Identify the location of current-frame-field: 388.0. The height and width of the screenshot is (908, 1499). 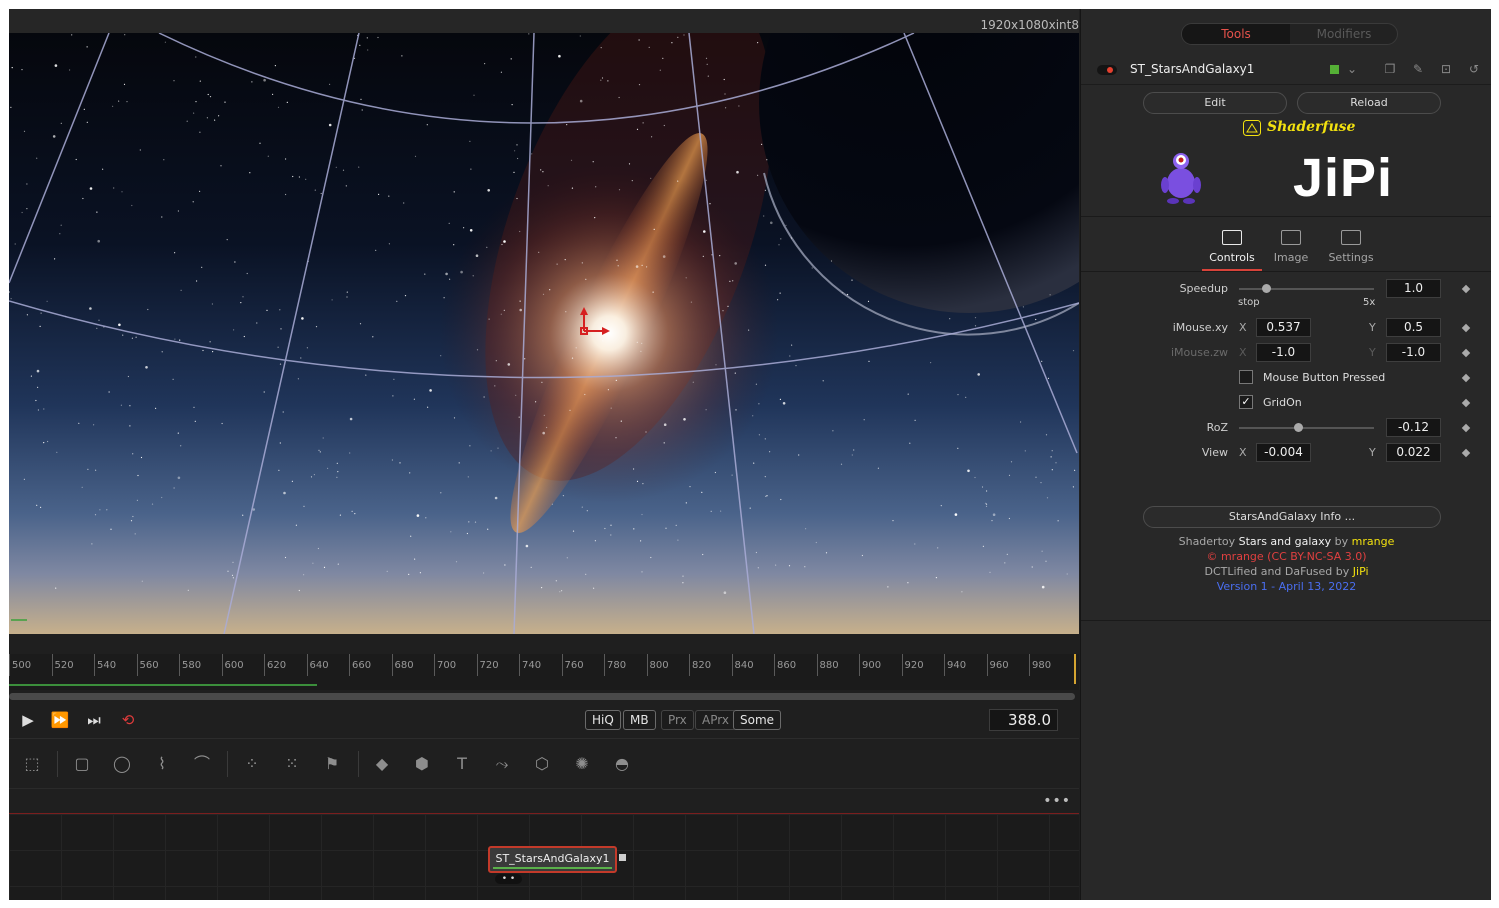
(1023, 720).